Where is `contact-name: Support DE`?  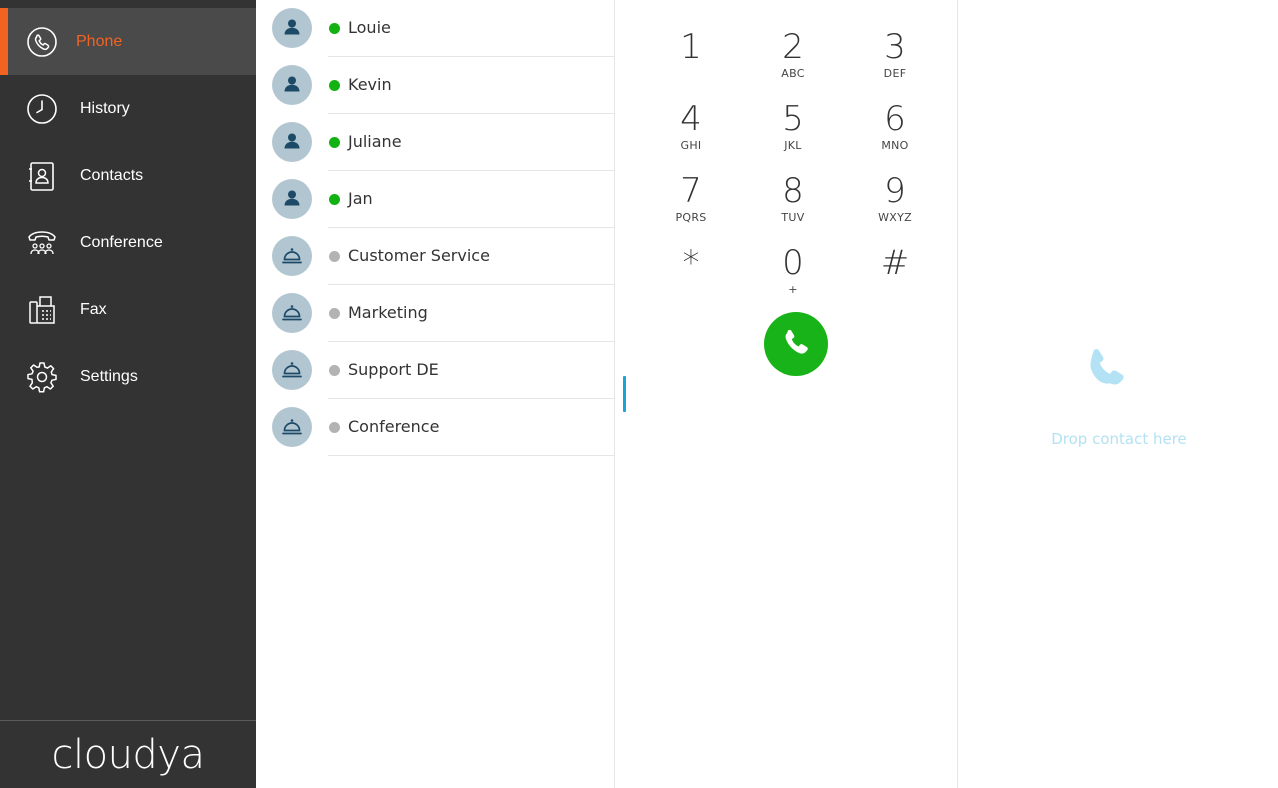
contact-name: Support DE is located at coordinates (393, 369).